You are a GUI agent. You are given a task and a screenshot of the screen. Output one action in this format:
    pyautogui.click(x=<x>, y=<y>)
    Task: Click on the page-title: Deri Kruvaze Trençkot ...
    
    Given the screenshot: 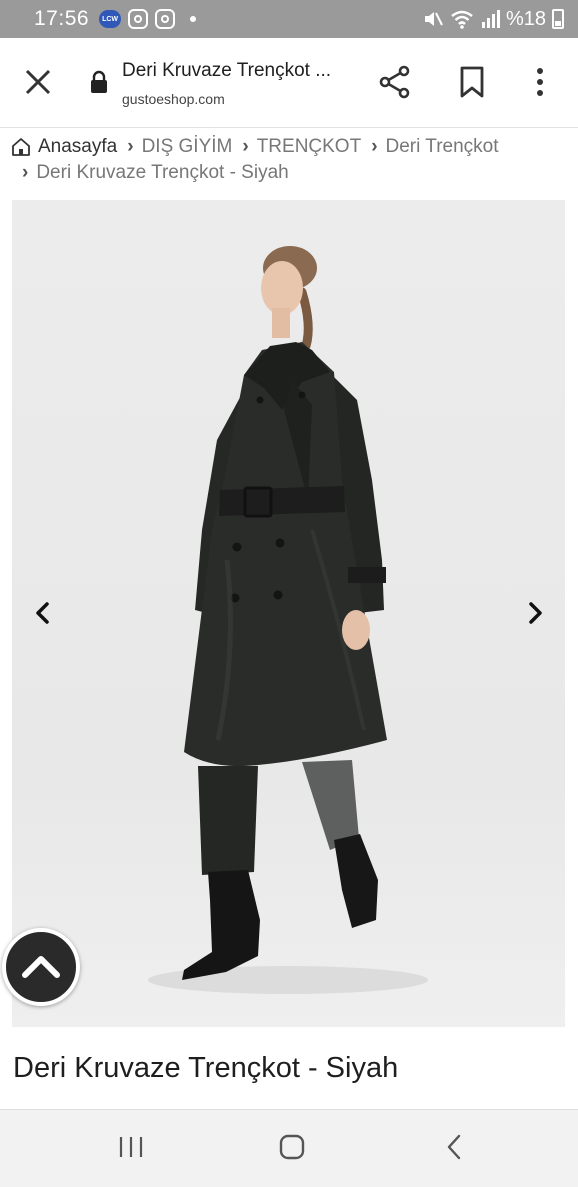 What is the action you would take?
    pyautogui.click(x=226, y=71)
    